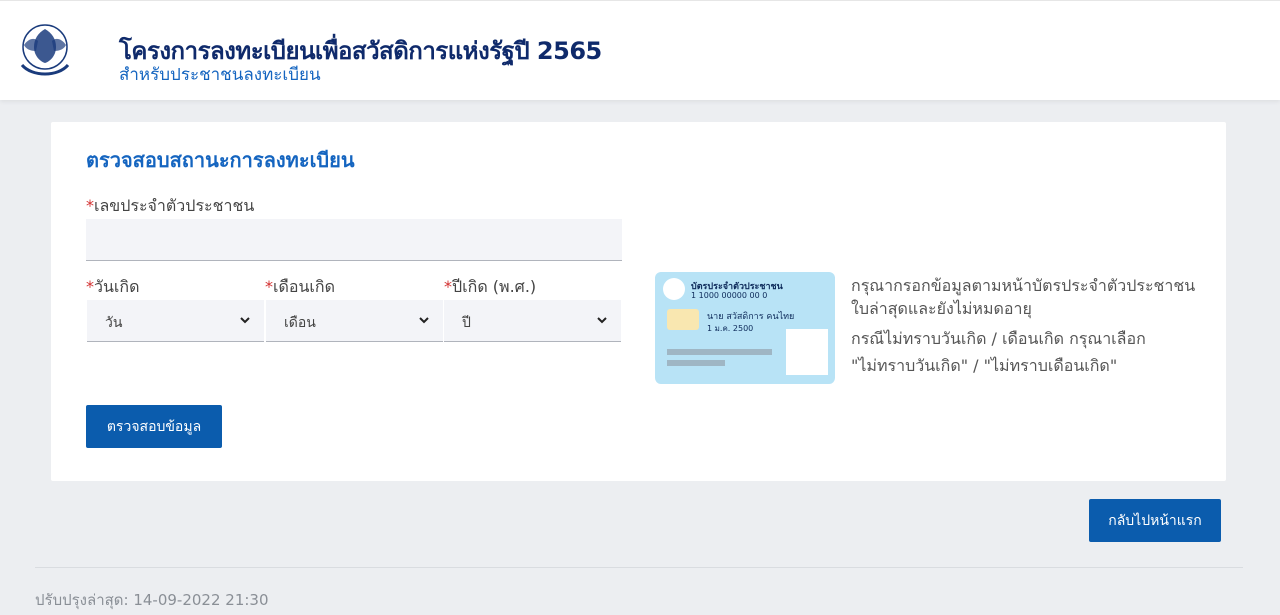 The height and width of the screenshot is (615, 1280). What do you see at coordinates (807, 352) in the screenshot?
I see `card-photo` at bounding box center [807, 352].